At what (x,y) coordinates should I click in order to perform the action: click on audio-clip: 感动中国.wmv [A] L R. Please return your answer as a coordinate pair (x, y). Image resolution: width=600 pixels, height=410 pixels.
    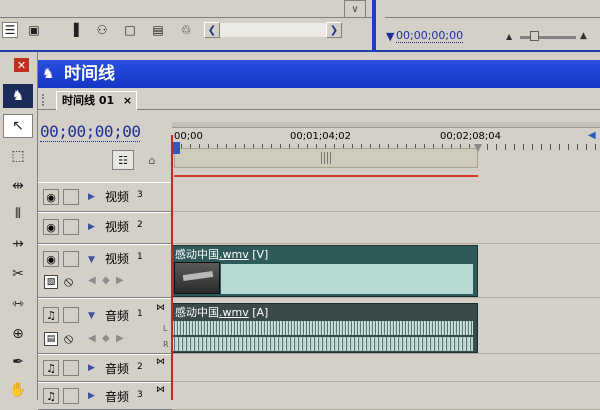
    Looking at the image, I should click on (320, 328).